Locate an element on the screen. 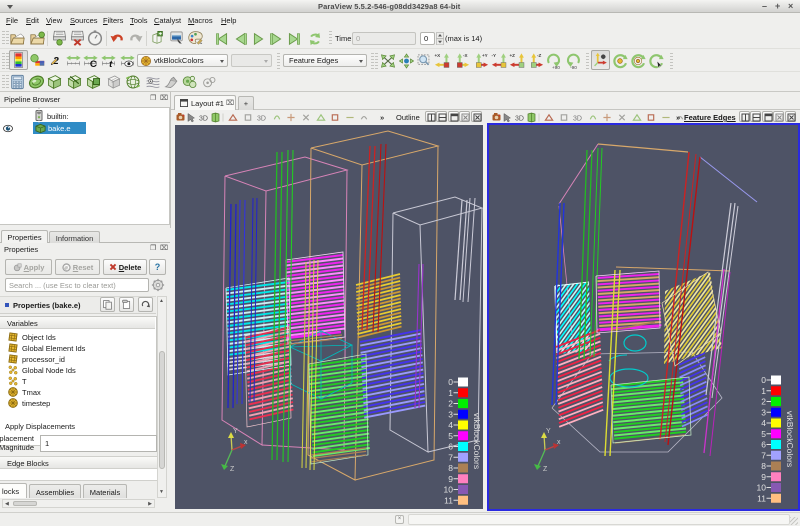  svg-text: C is located at coordinates (93, 63).